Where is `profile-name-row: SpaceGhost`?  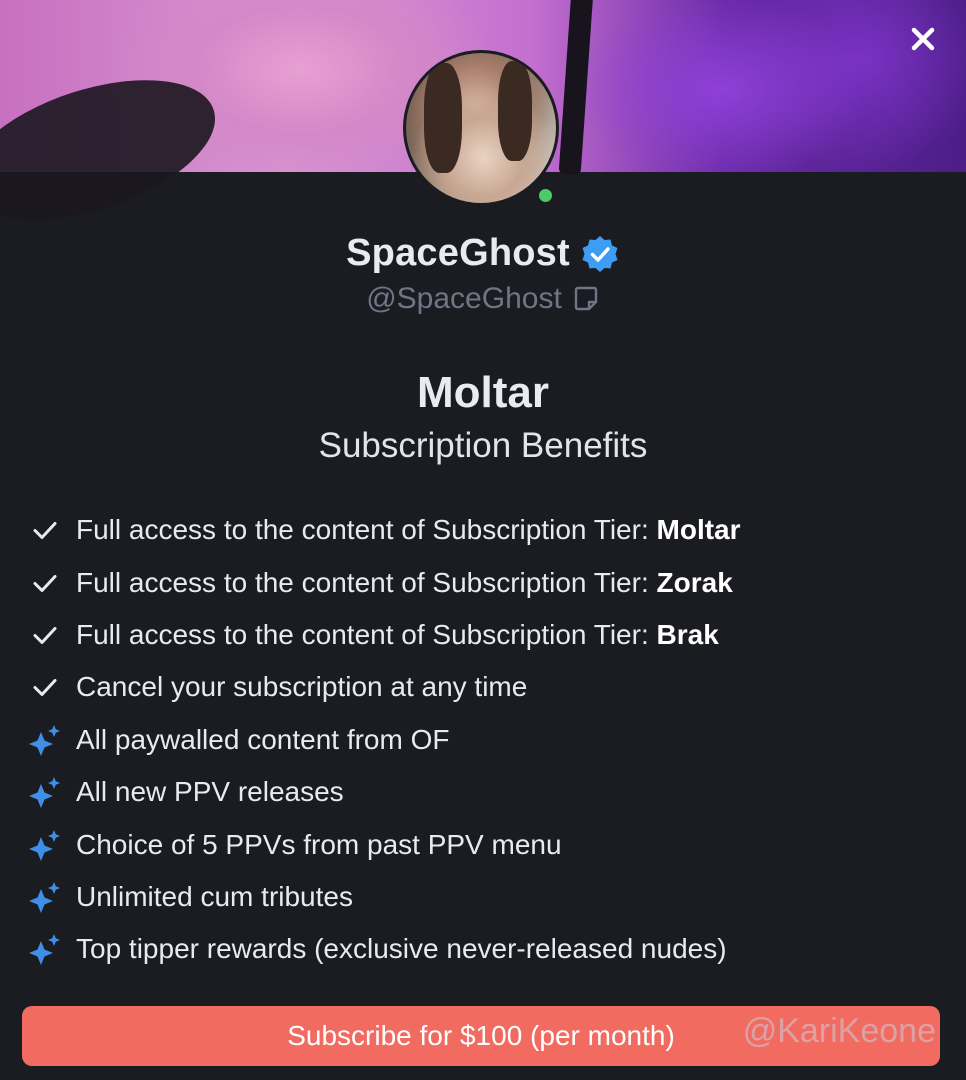 profile-name-row: SpaceGhost is located at coordinates (483, 253).